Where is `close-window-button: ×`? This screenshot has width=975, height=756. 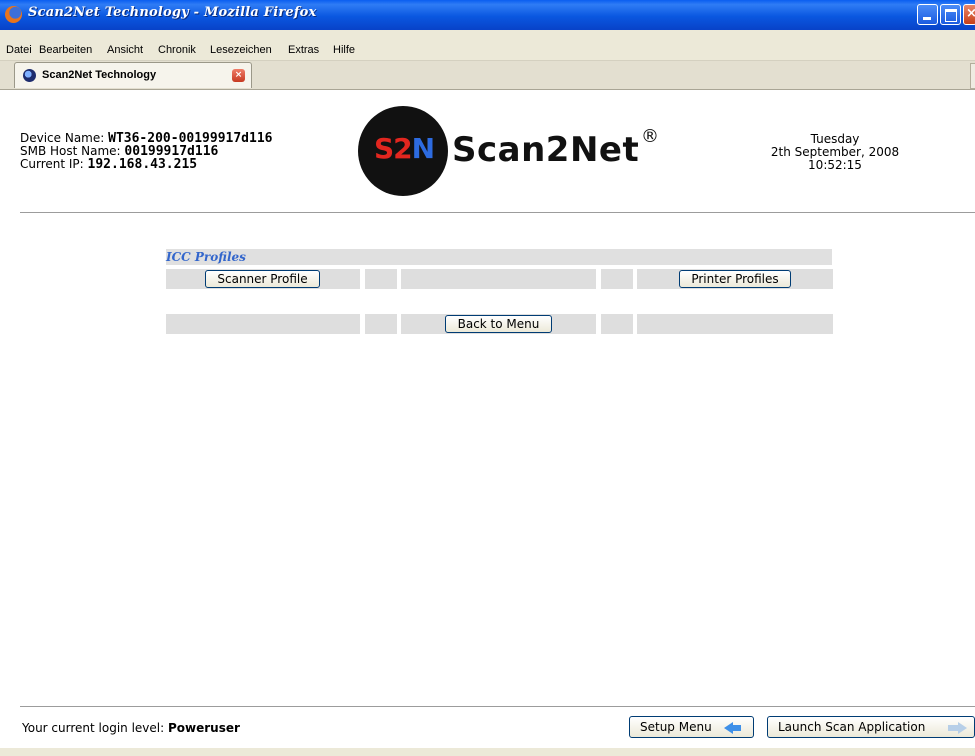
close-window-button: × is located at coordinates (969, 14).